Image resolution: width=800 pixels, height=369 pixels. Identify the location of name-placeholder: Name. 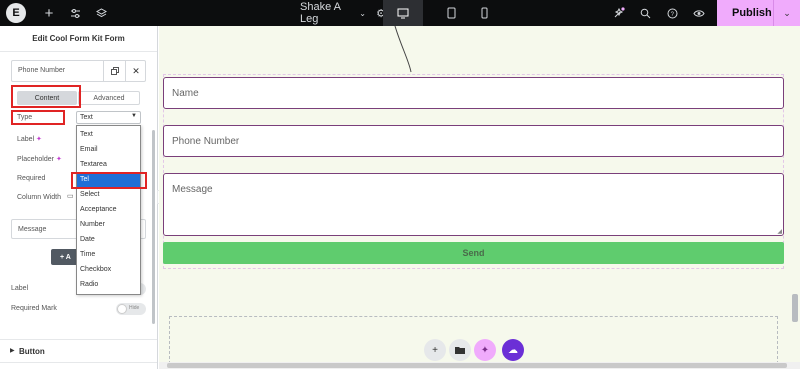
(185, 93).